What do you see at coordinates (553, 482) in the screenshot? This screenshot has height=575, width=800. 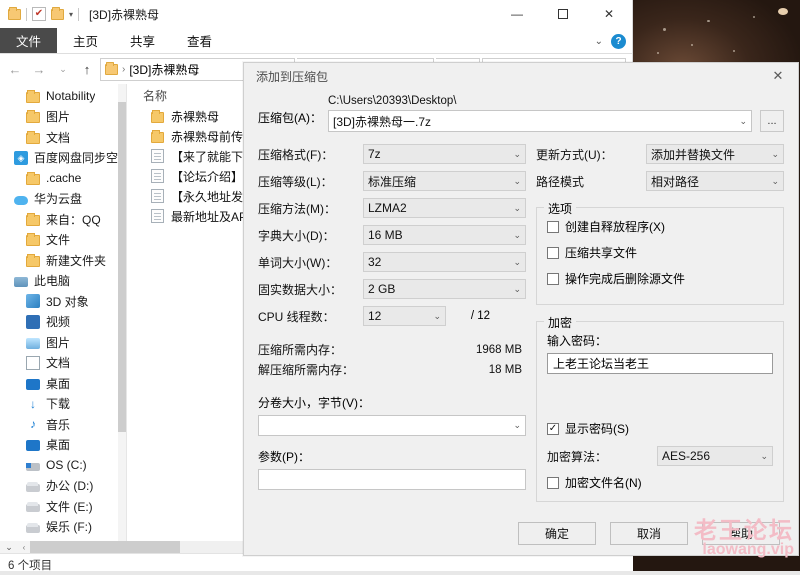 I see `encrypt-filenames-checkbox` at bounding box center [553, 482].